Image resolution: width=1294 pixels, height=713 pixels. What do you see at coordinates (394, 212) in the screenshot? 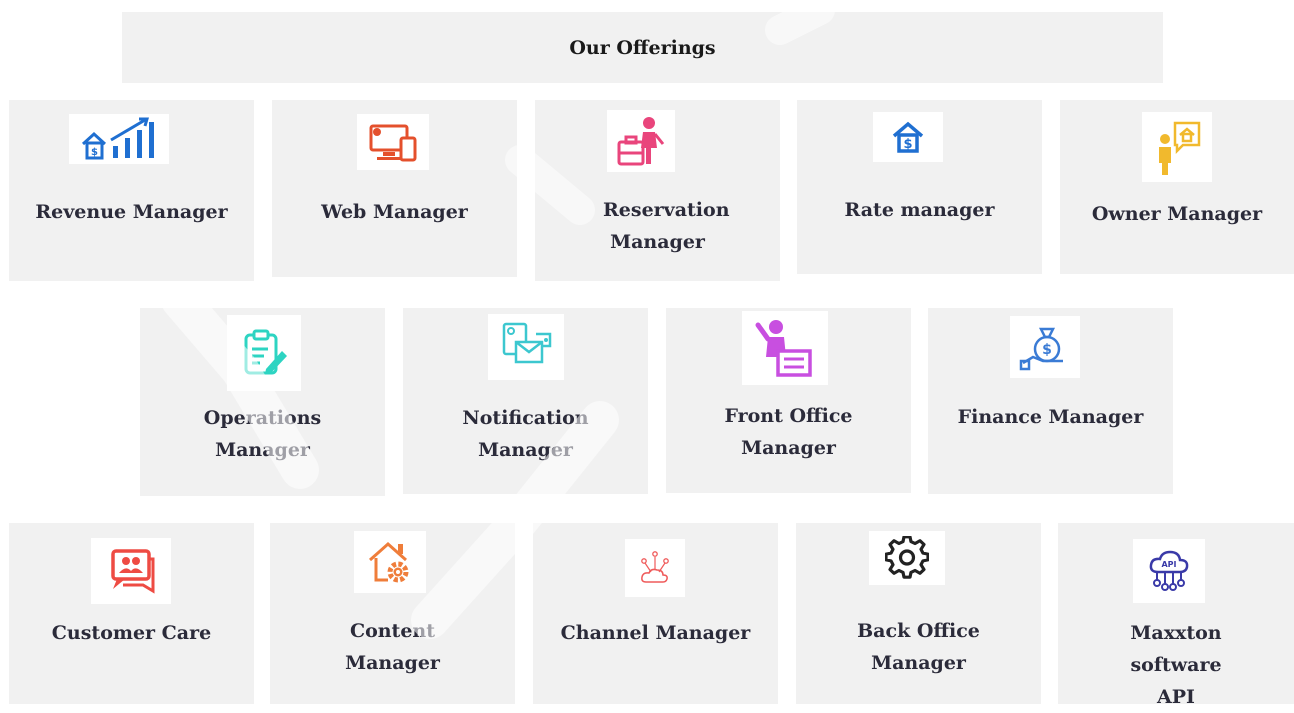
I see `offering-label: Web Manager` at bounding box center [394, 212].